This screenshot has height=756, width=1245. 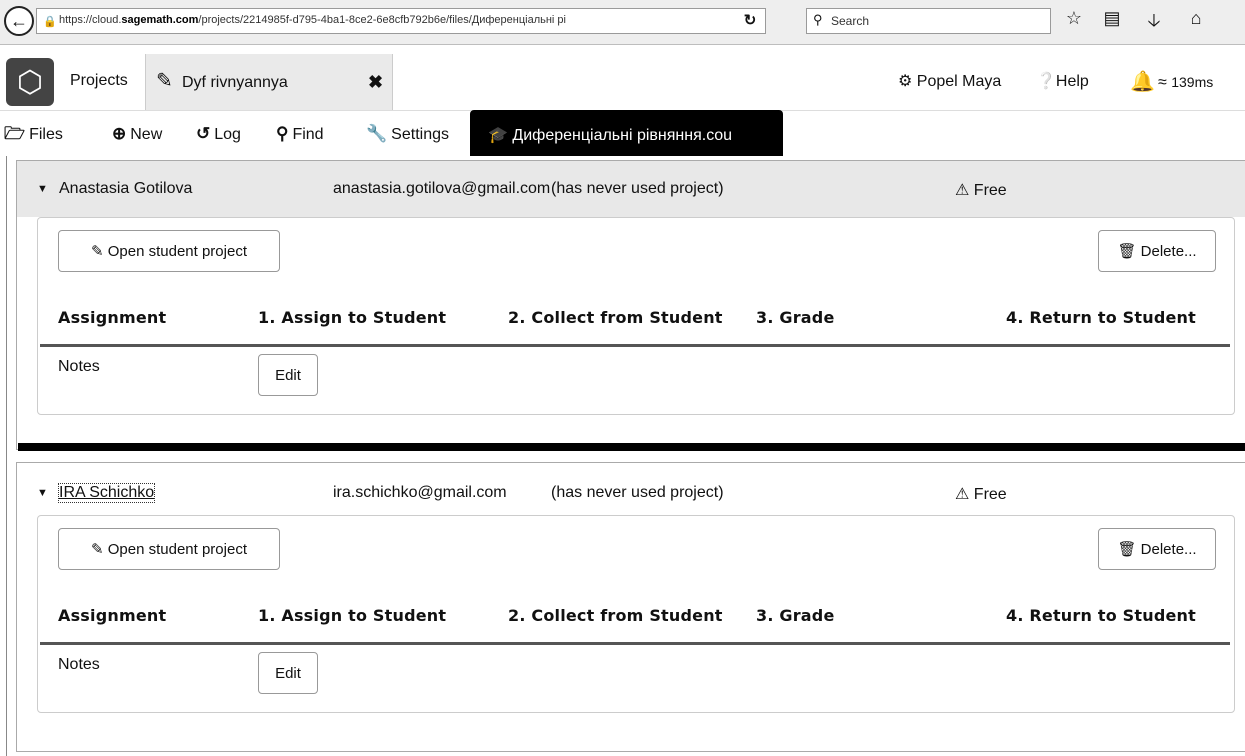 What do you see at coordinates (377, 133) in the screenshot?
I see `wrench-icon: 🔧` at bounding box center [377, 133].